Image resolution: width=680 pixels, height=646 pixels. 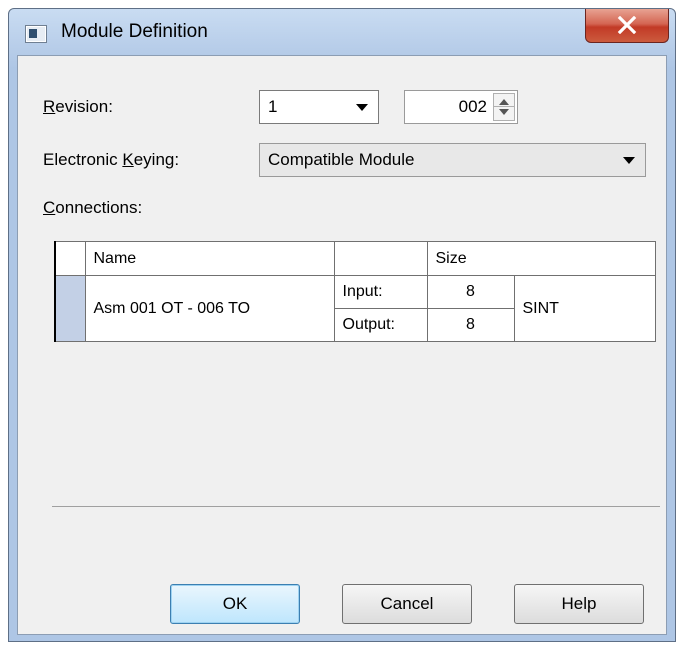 I want to click on revision-minor-value: 002, so click(x=472, y=106).